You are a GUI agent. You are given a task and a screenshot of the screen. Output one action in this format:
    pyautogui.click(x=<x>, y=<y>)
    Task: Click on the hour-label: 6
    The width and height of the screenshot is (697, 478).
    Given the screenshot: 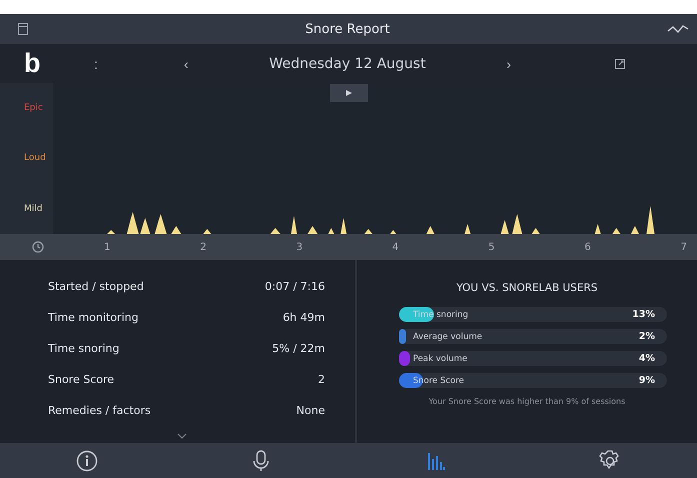 What is the action you would take?
    pyautogui.click(x=587, y=247)
    